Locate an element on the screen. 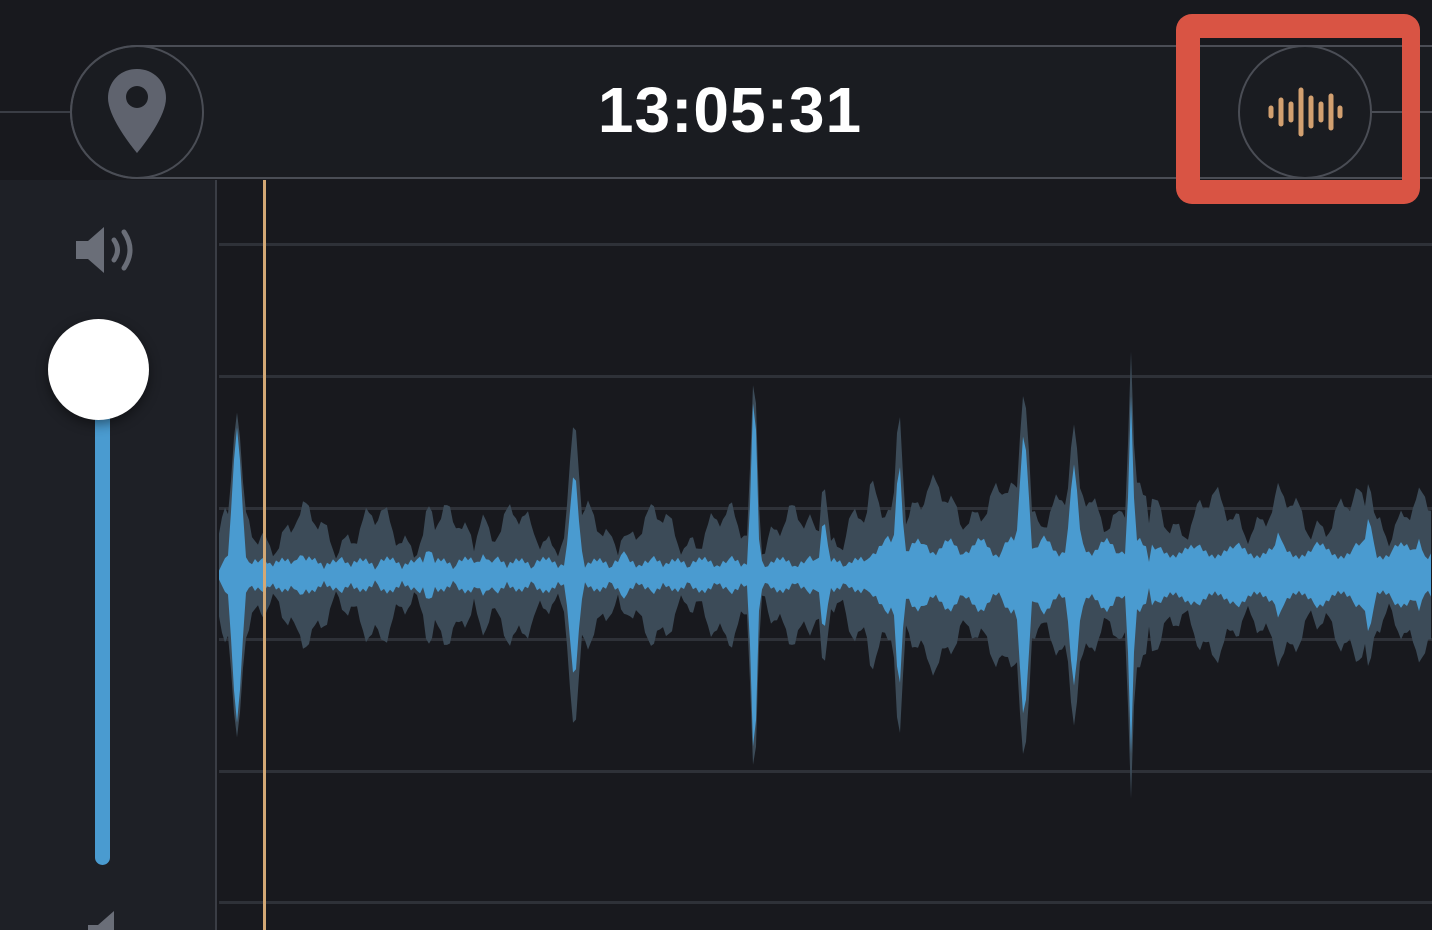 The width and height of the screenshot is (1432, 930). volume-slider-thumb is located at coordinates (98, 369).